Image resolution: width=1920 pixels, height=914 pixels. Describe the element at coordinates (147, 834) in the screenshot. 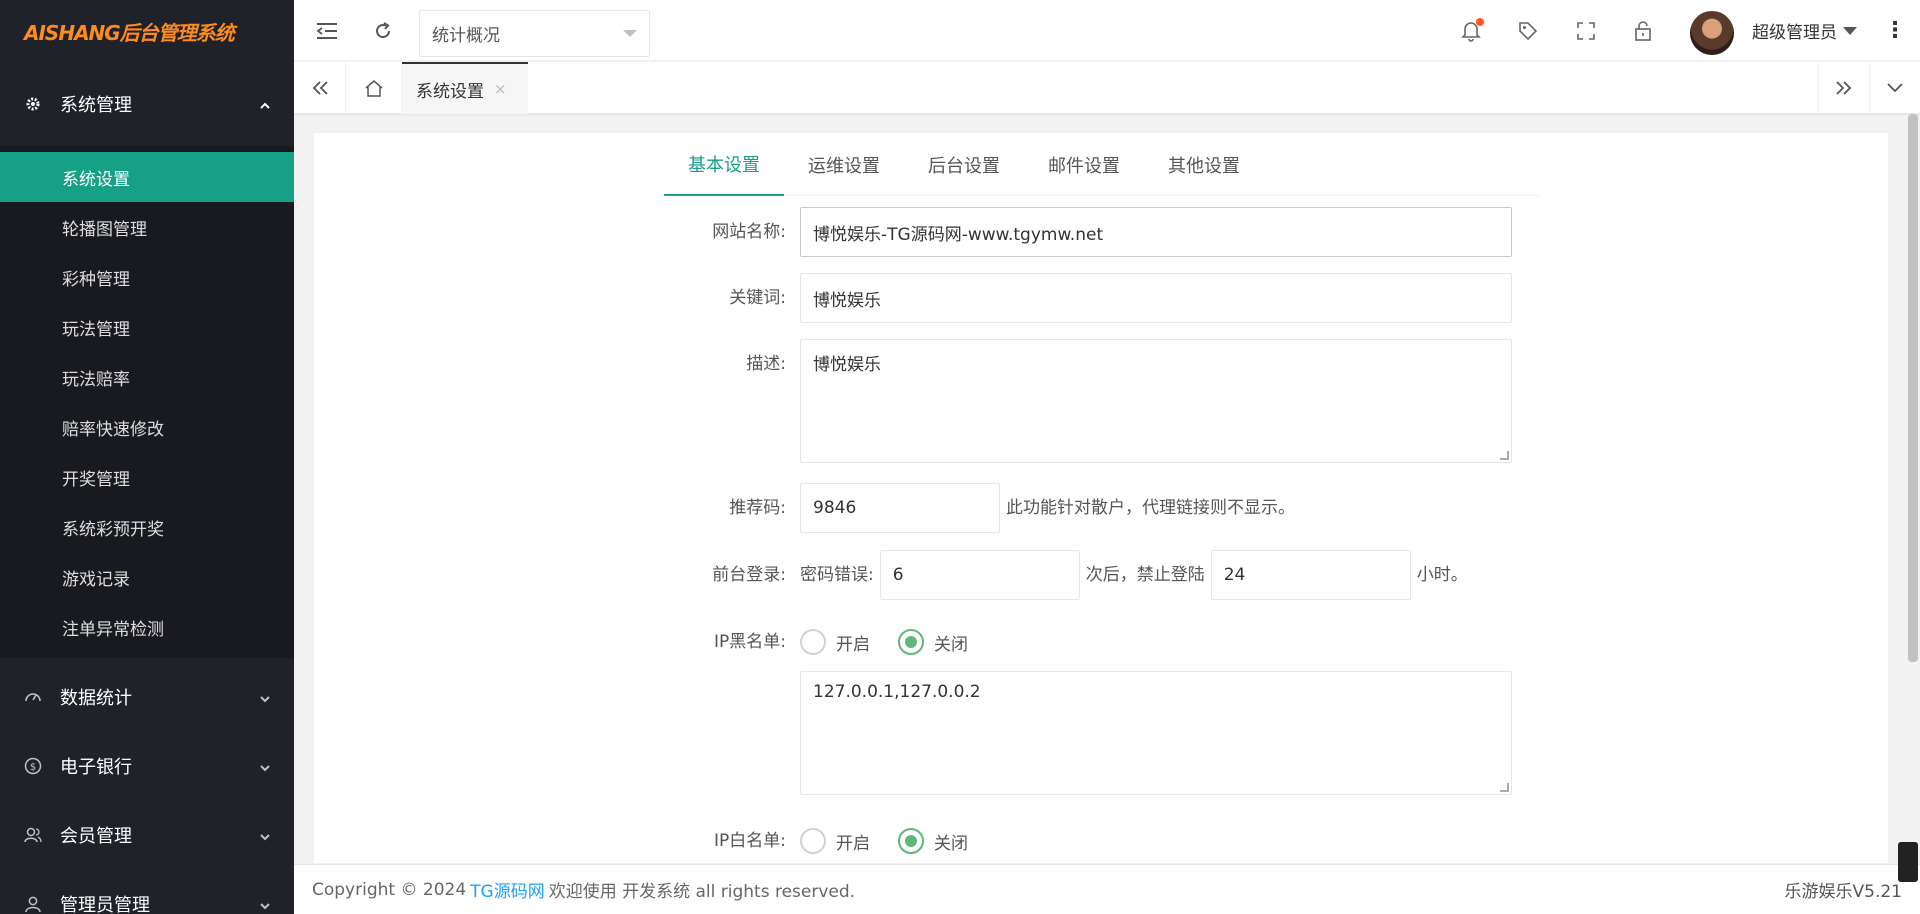

I see `sidebar-group-members: 会员管理` at that location.